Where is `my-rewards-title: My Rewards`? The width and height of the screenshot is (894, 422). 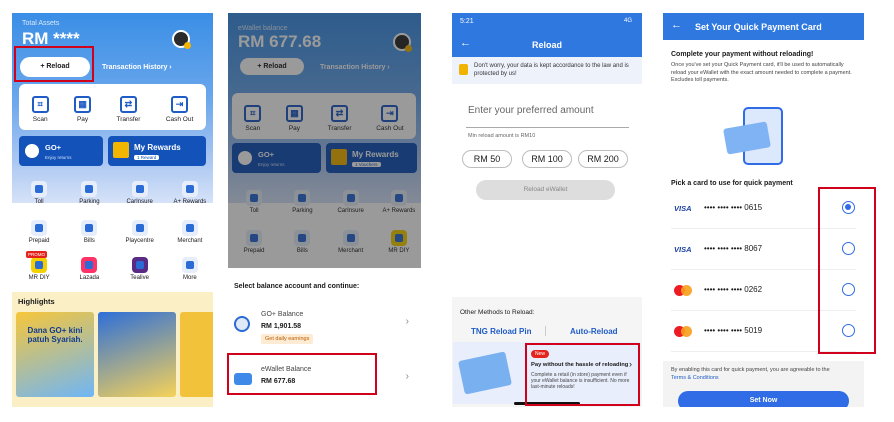
my-rewards-title: My Rewards is located at coordinates (157, 147).